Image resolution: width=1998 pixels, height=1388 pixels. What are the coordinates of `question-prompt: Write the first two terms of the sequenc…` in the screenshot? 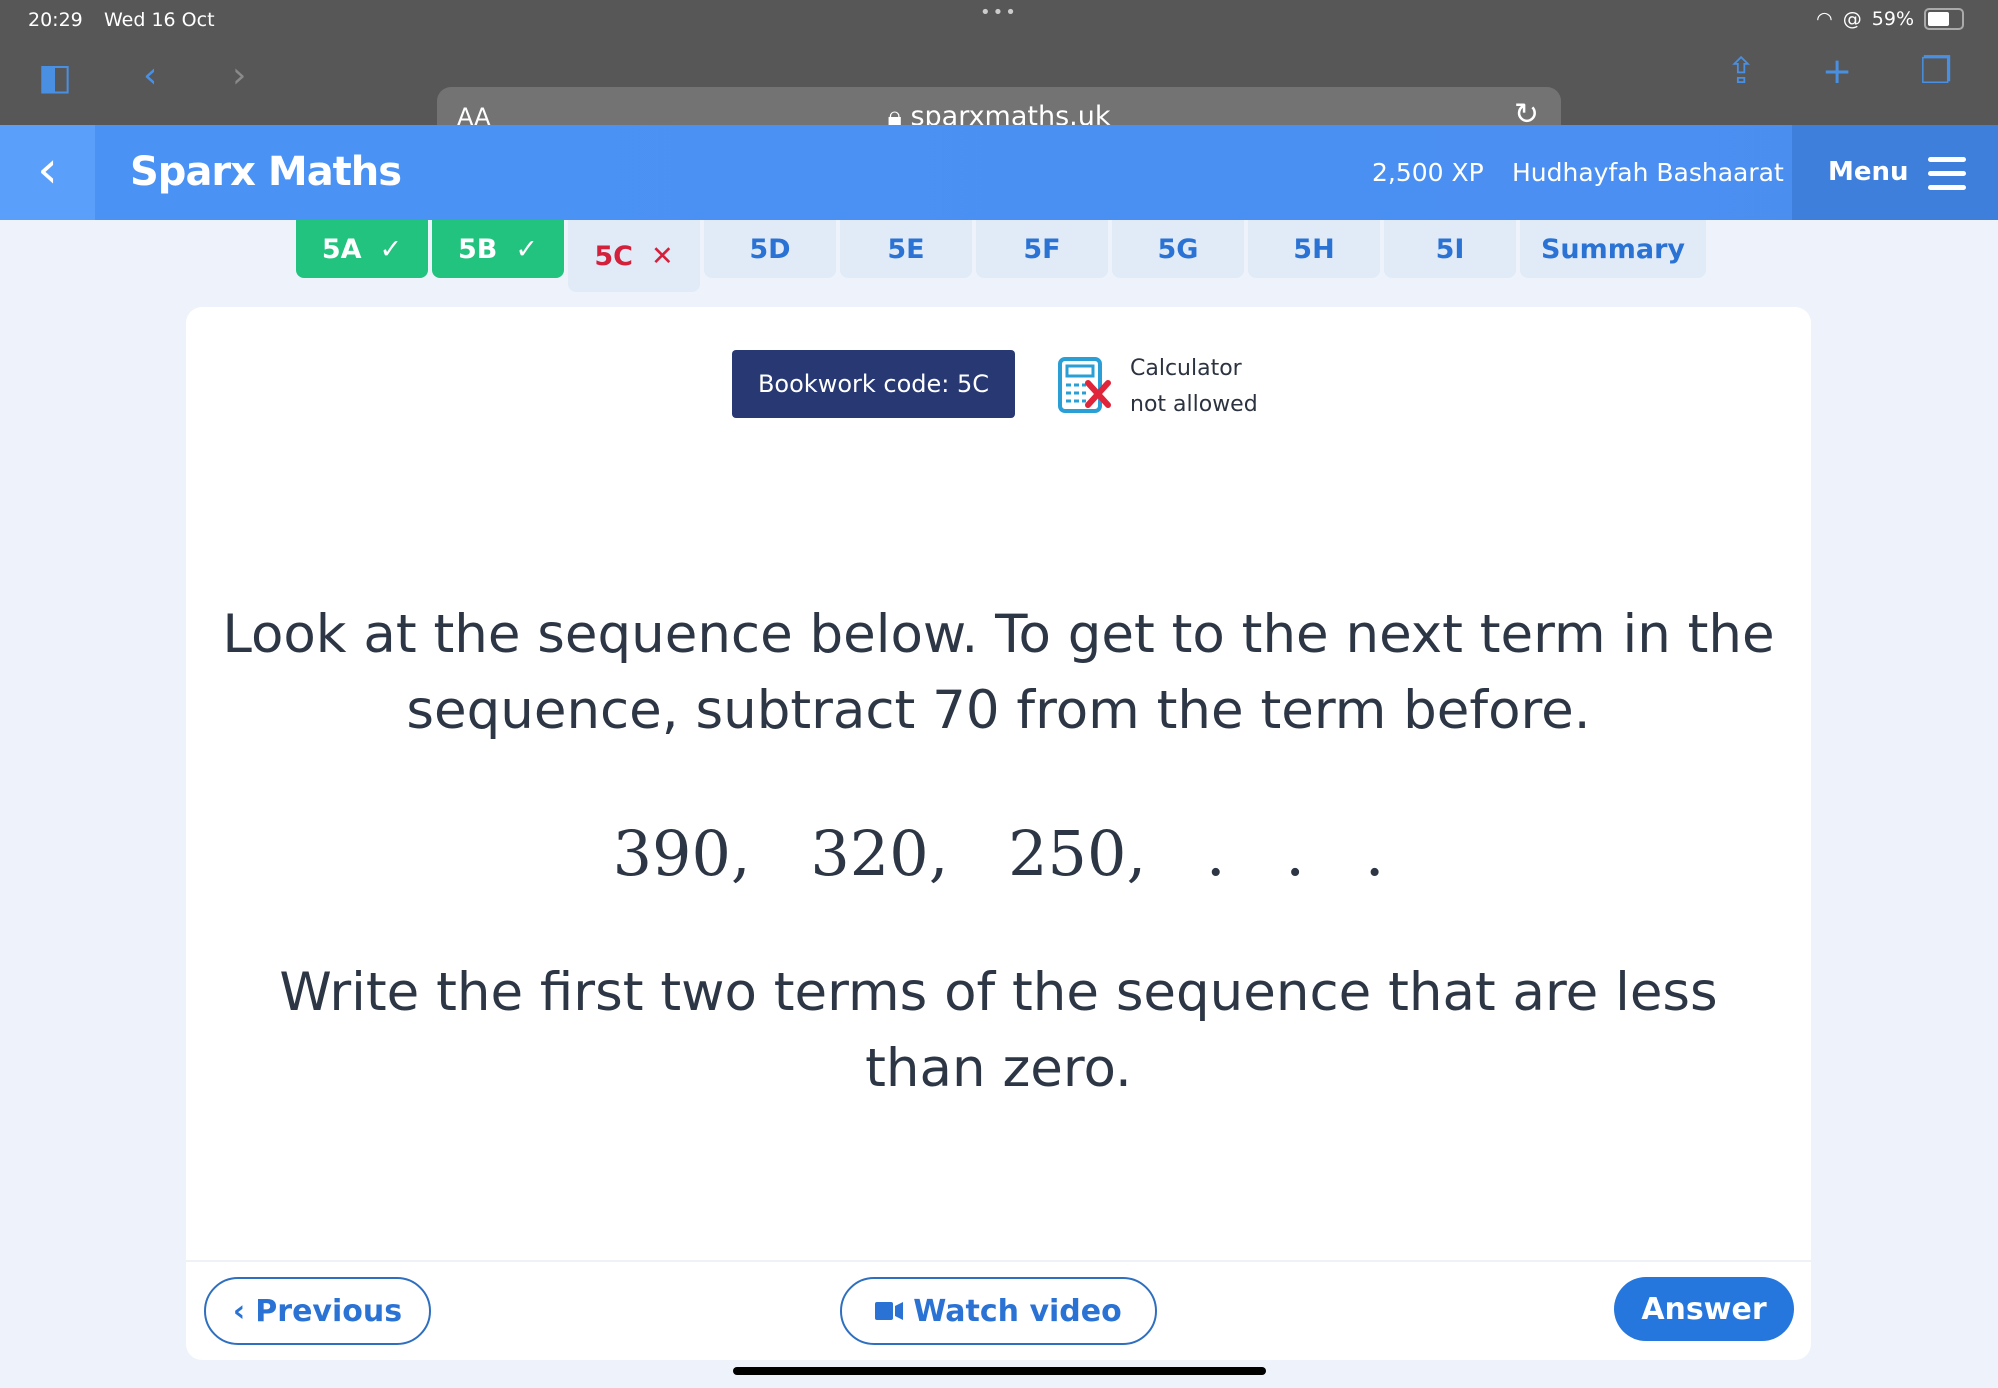 It's located at (998, 1031).